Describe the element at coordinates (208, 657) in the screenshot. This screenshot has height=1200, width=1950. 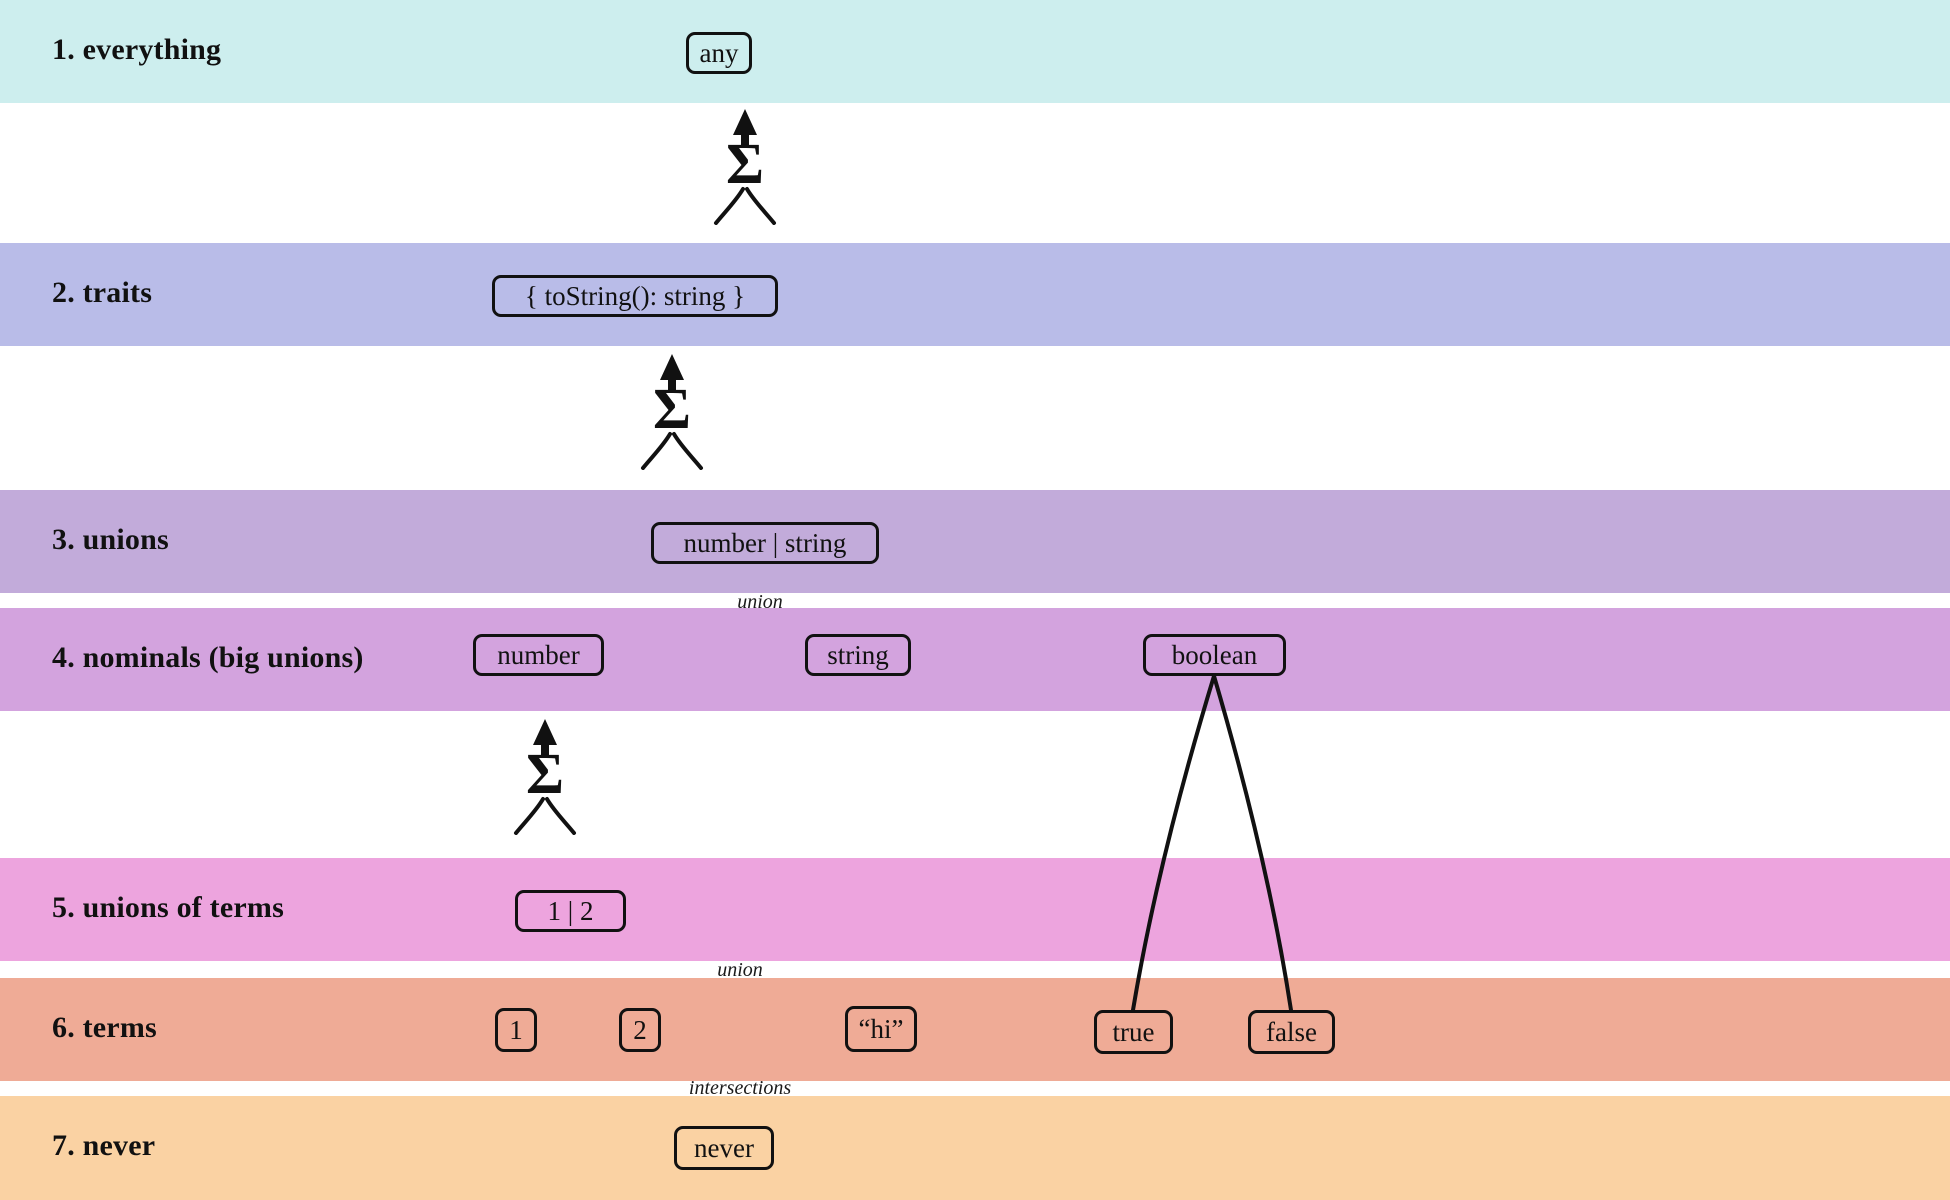
I see `band-label-nominals: 4. nominals (big unions)` at that location.